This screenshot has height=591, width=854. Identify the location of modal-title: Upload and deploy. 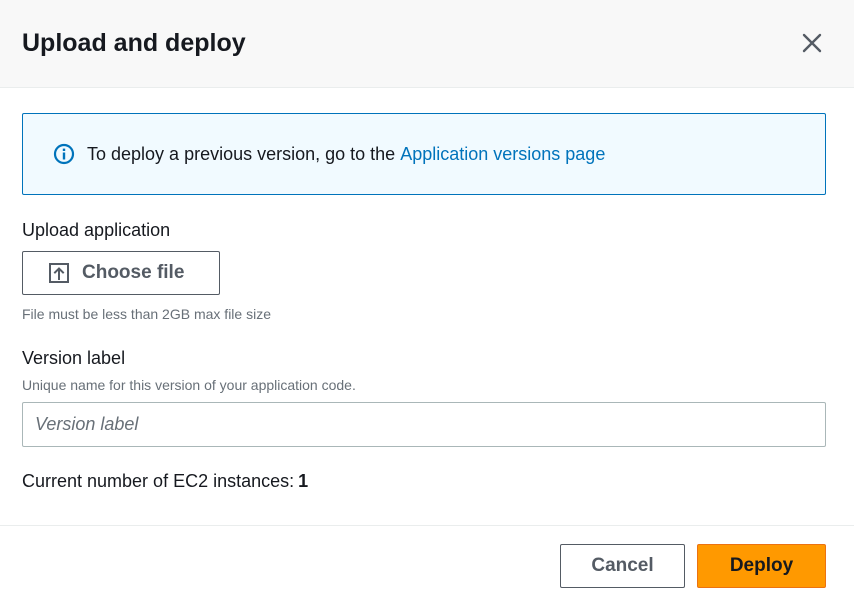
(134, 43).